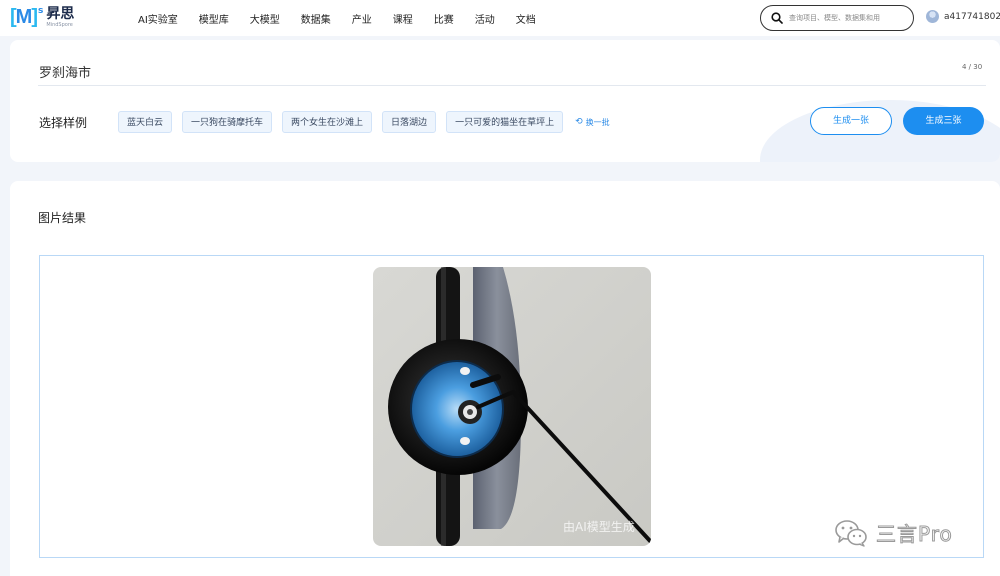 The image size is (1000, 576). What do you see at coordinates (972, 17) in the screenshot?
I see `username: a417741802` at bounding box center [972, 17].